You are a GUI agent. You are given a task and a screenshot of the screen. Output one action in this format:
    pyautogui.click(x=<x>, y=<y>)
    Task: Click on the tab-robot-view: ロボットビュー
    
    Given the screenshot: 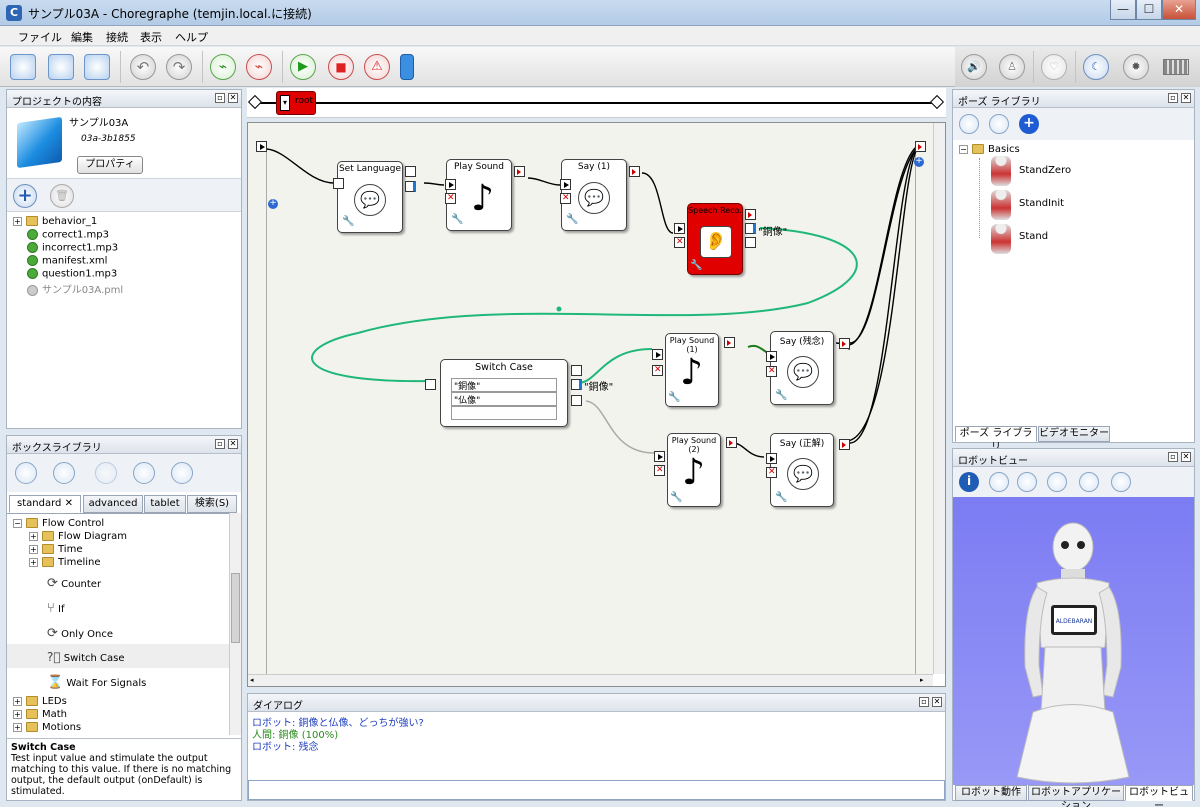 What is the action you would take?
    pyautogui.click(x=1159, y=796)
    